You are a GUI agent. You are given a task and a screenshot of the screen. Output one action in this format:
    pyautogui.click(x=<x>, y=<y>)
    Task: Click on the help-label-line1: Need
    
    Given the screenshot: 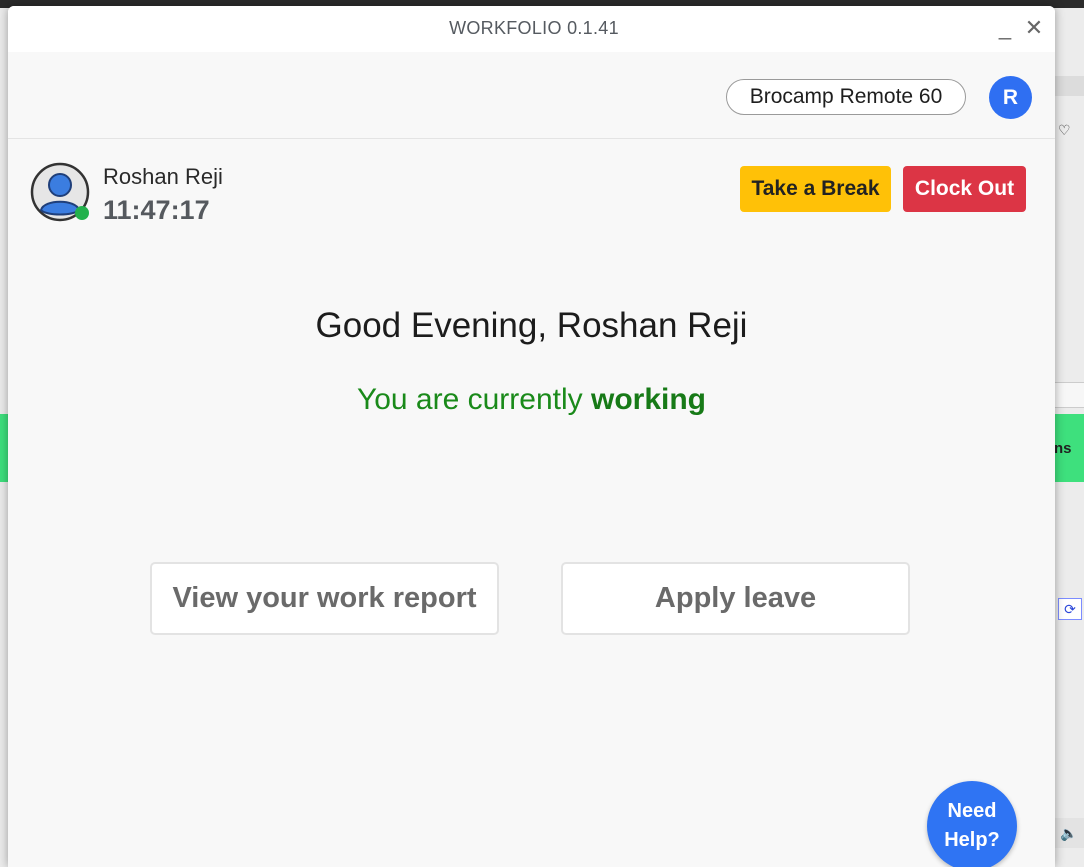 What is the action you would take?
    pyautogui.click(x=972, y=811)
    